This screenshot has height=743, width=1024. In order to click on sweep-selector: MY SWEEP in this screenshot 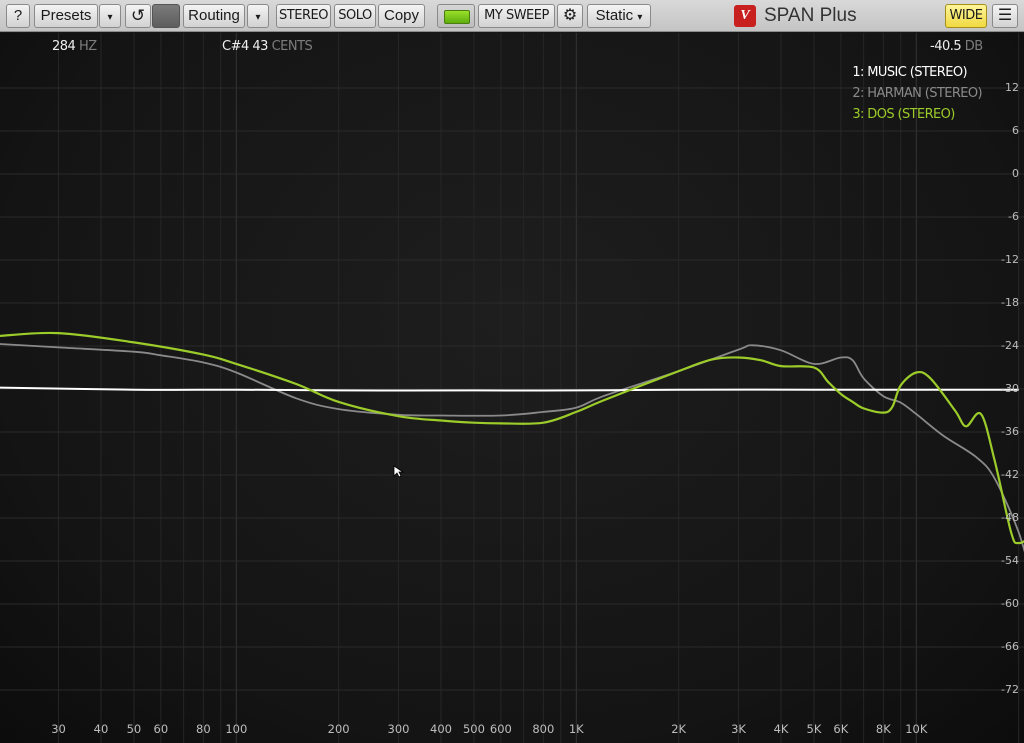, I will do `click(516, 16)`.